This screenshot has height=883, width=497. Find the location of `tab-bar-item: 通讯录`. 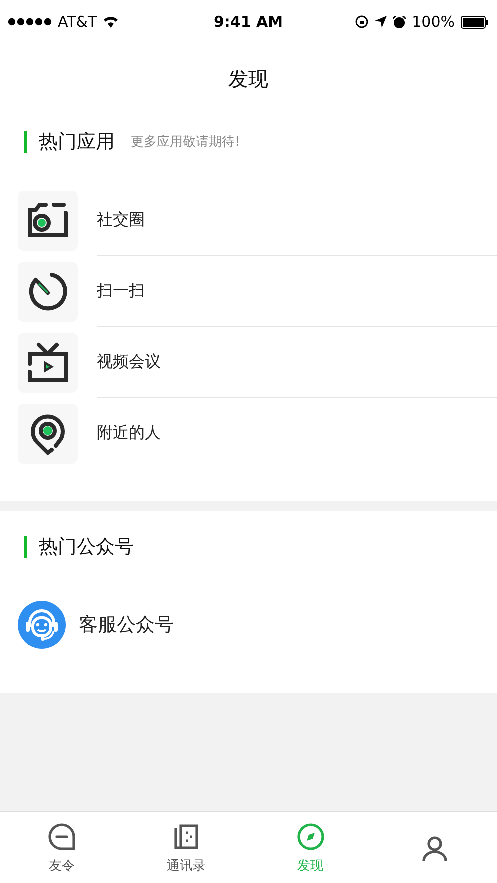

tab-bar-item: 通讯录 is located at coordinates (186, 847).